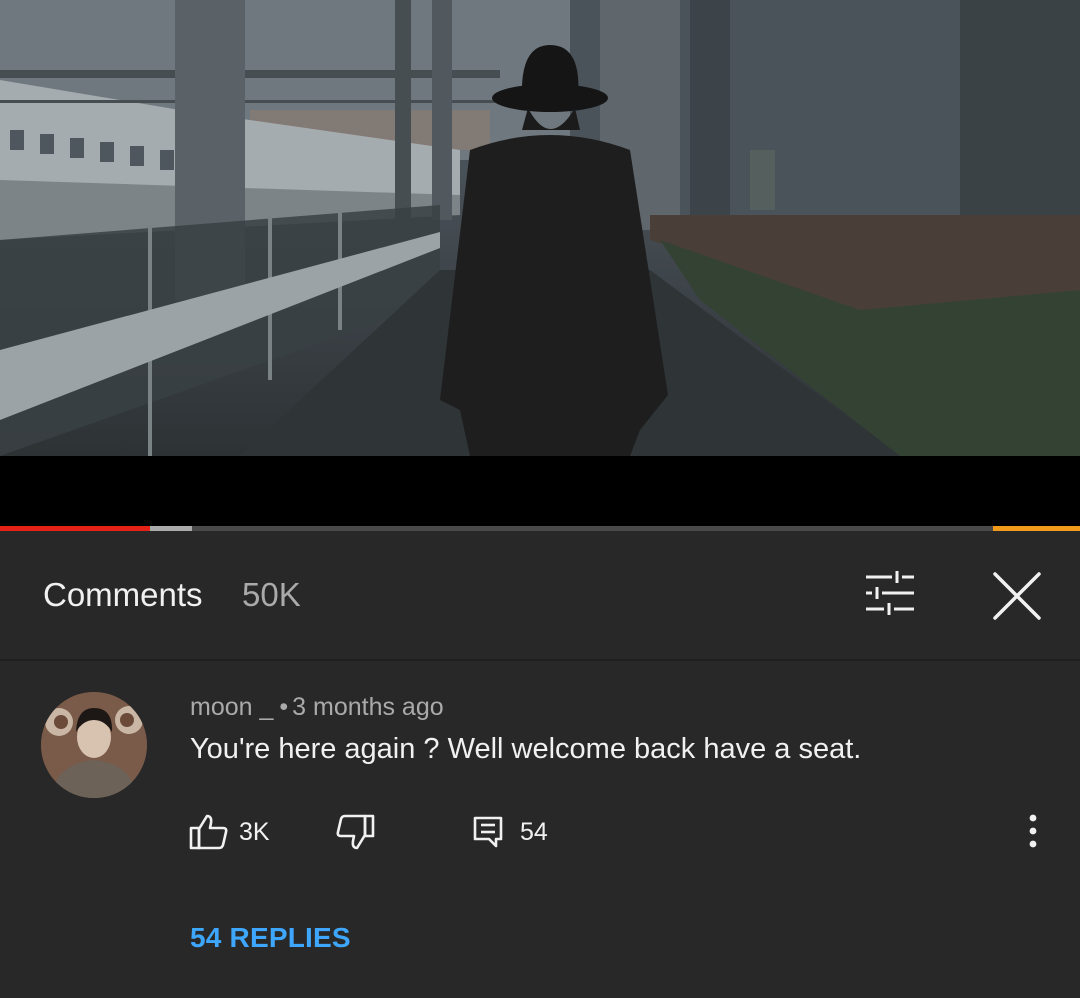 The width and height of the screenshot is (1080, 998). What do you see at coordinates (540, 491) in the screenshot?
I see `video-letterbox` at bounding box center [540, 491].